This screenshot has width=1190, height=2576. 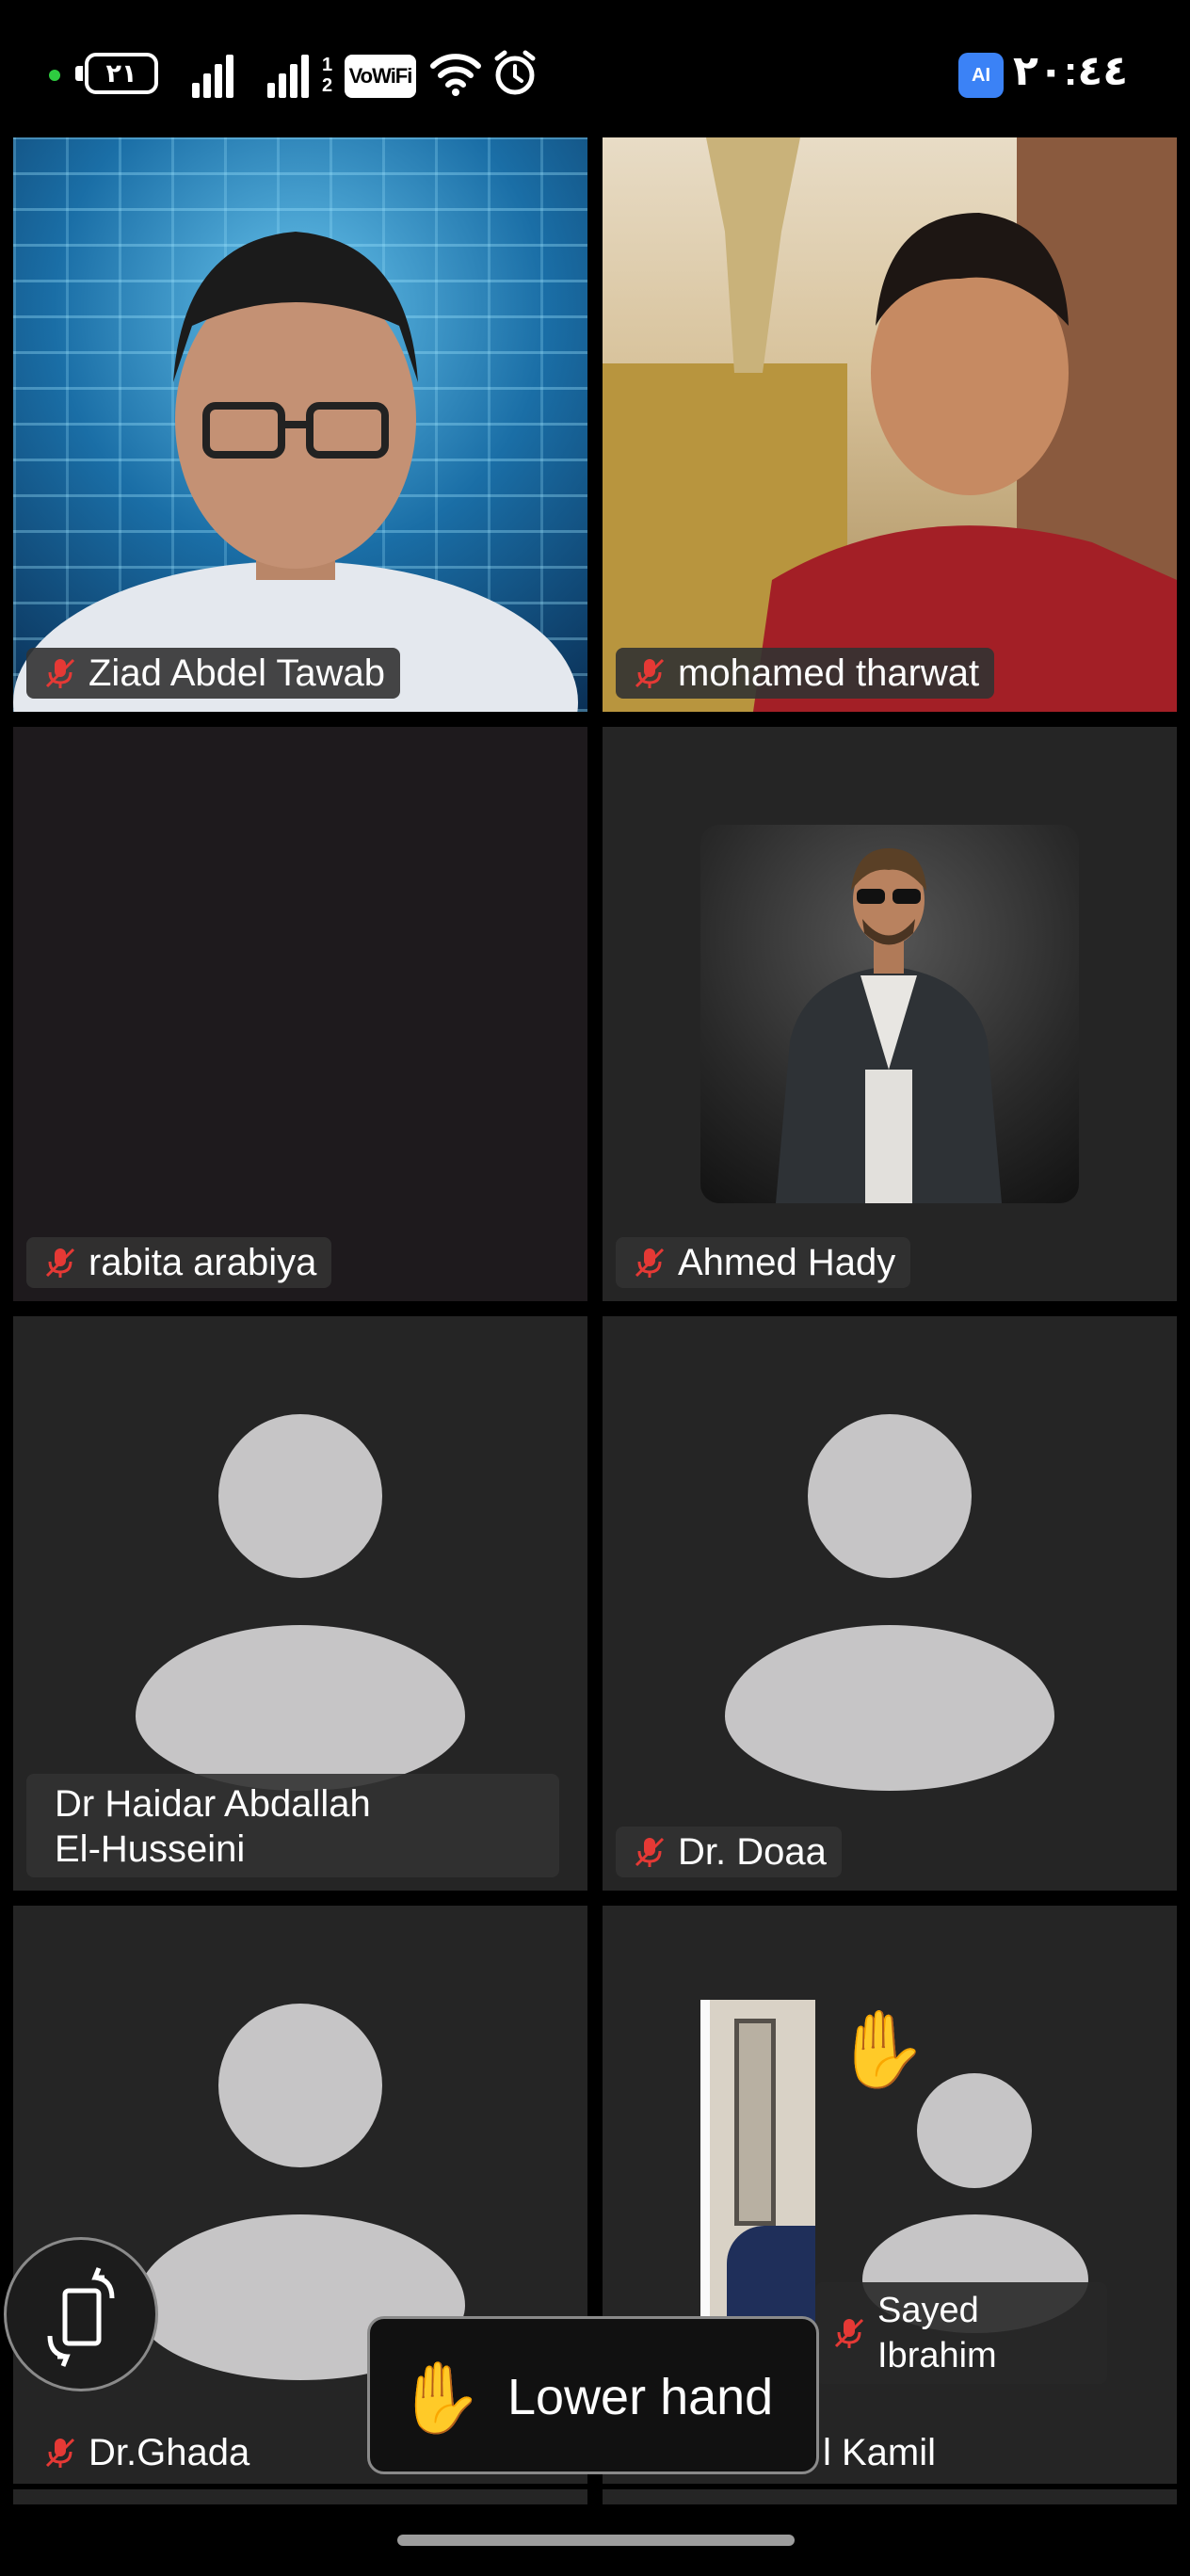 I want to click on participant-tile-doaa: Dr. Doaa, so click(x=890, y=1603).